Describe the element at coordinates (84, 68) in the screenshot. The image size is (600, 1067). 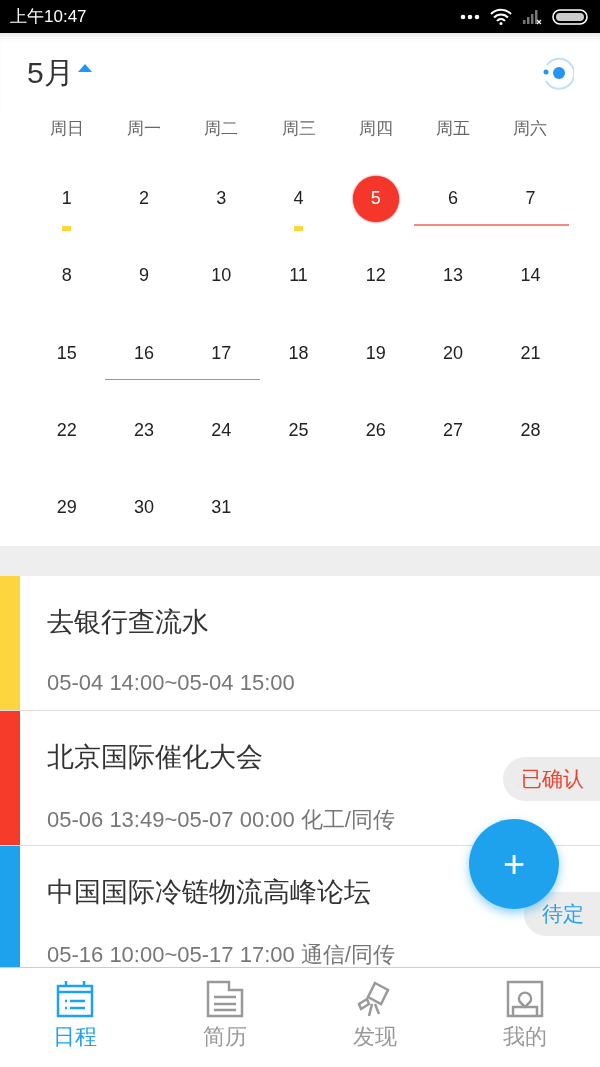
I see `caret-icon` at that location.